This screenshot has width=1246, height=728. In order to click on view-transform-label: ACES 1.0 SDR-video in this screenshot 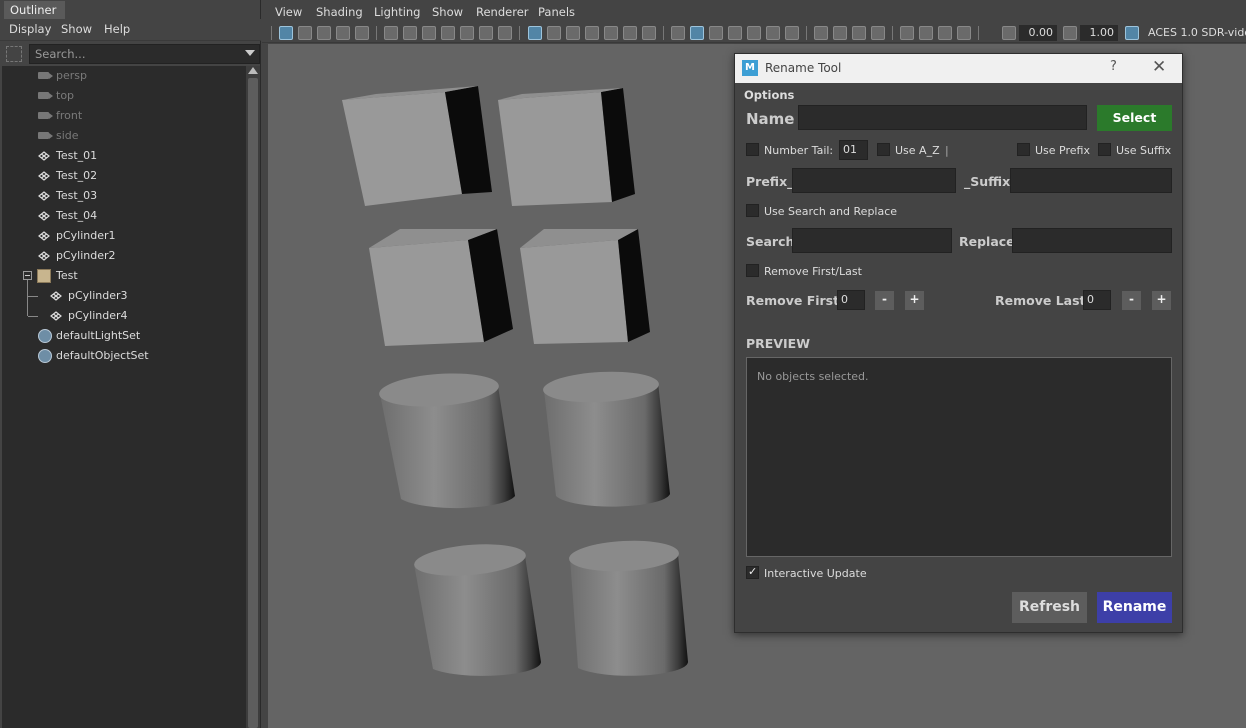, I will do `click(1197, 32)`.